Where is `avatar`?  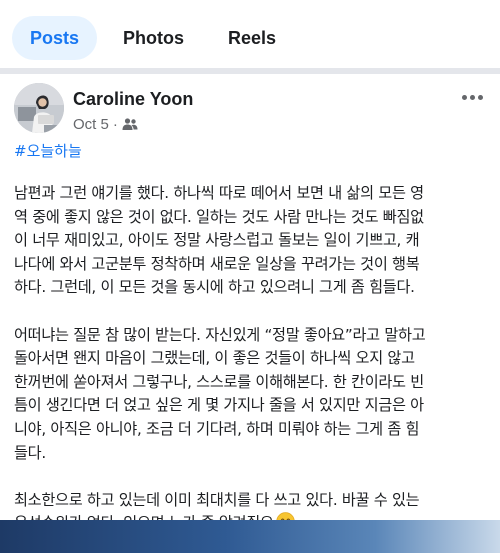 avatar is located at coordinates (39, 108).